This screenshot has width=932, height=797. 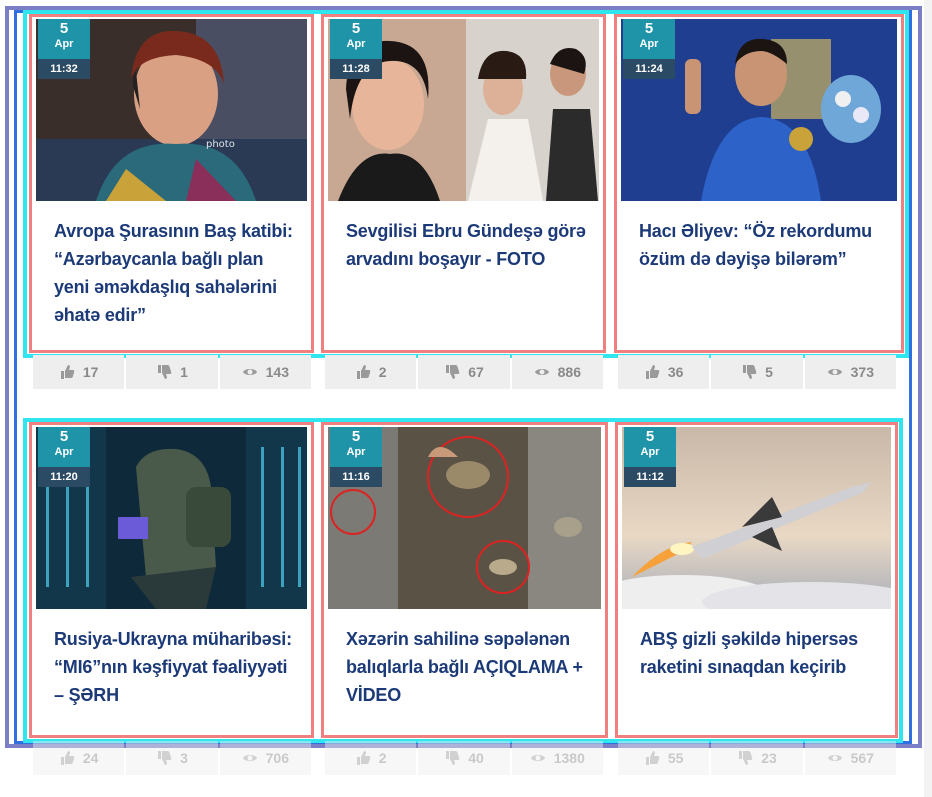 What do you see at coordinates (862, 758) in the screenshot?
I see `views-count: 567` at bounding box center [862, 758].